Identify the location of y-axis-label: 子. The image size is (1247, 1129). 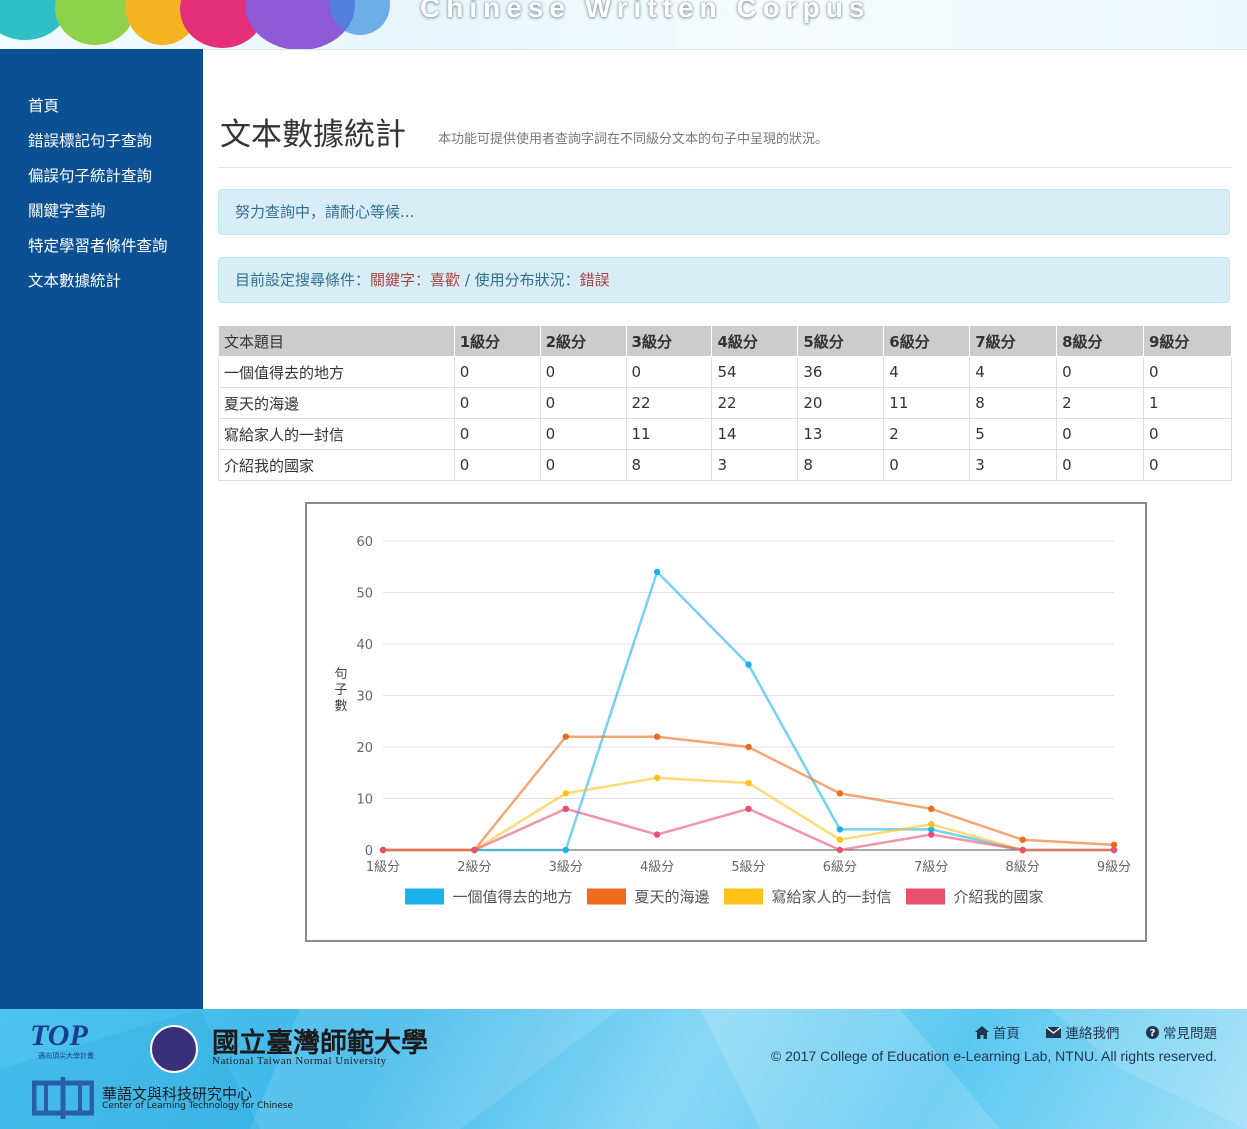
(340, 690).